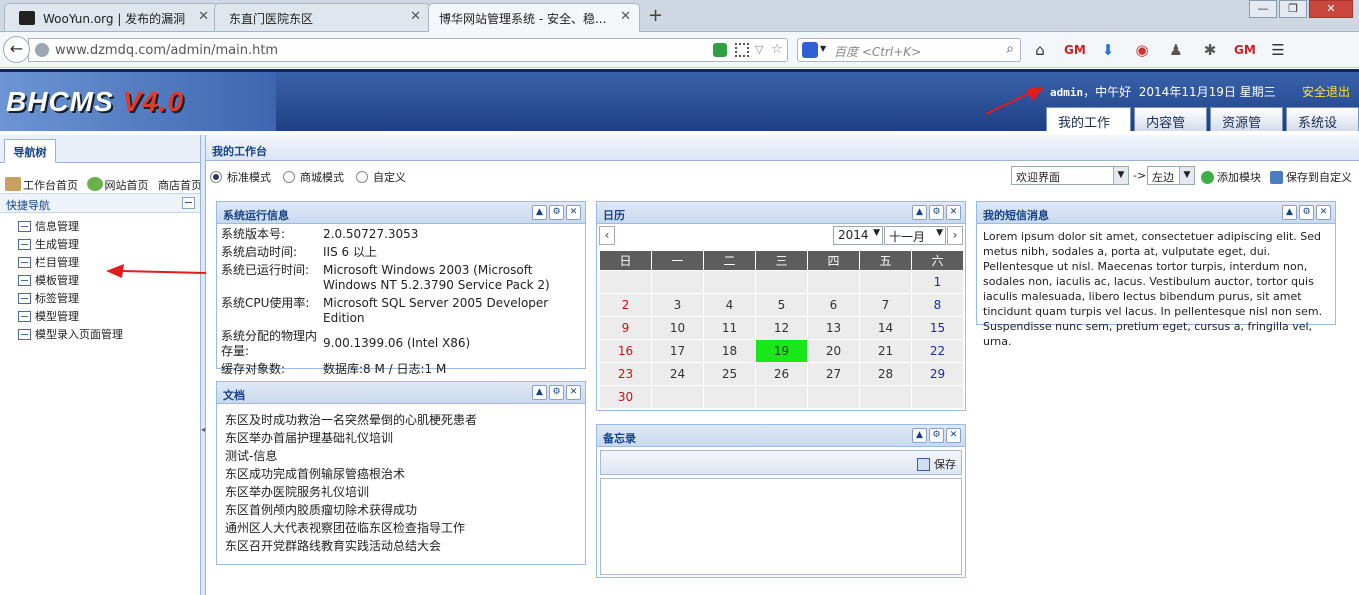 The image size is (1359, 595). What do you see at coordinates (70, 244) in the screenshot?
I see `sidebar-item-generate: 生成管理` at bounding box center [70, 244].